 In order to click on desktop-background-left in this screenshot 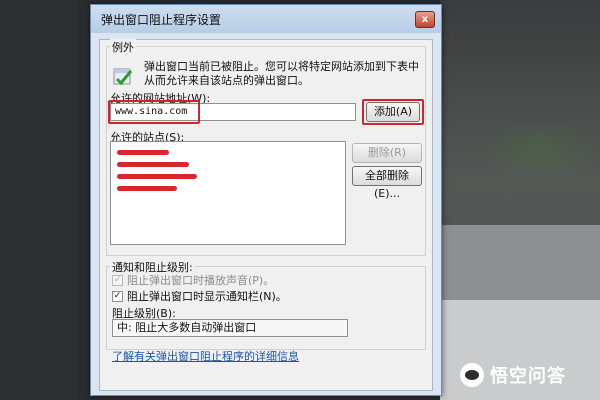, I will do `click(39, 200)`.